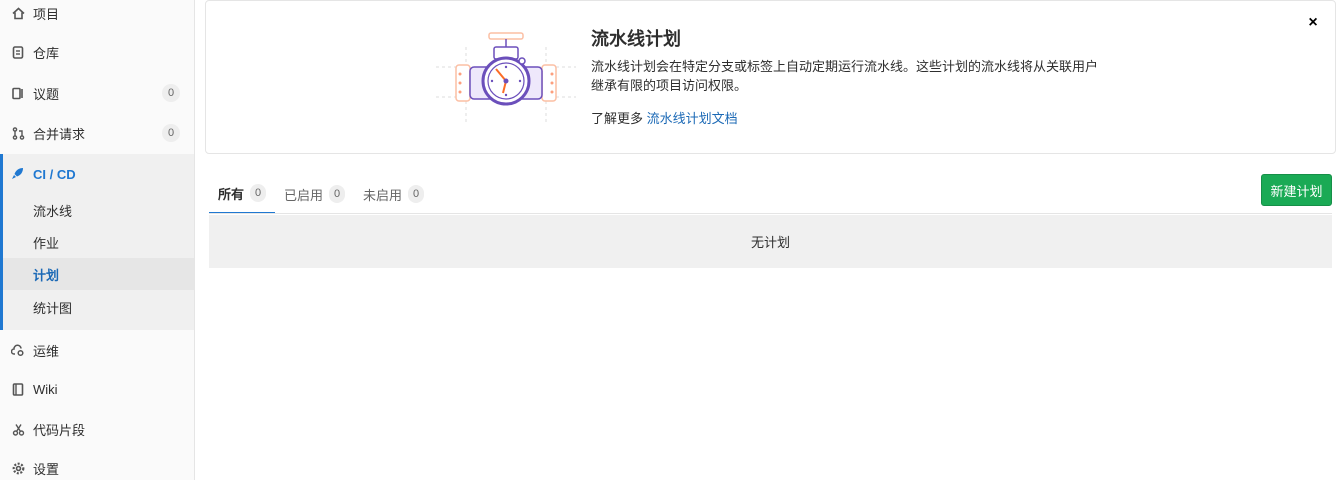 This screenshot has height=488, width=1338. I want to click on sidebar-item-label: 议题, so click(46, 94).